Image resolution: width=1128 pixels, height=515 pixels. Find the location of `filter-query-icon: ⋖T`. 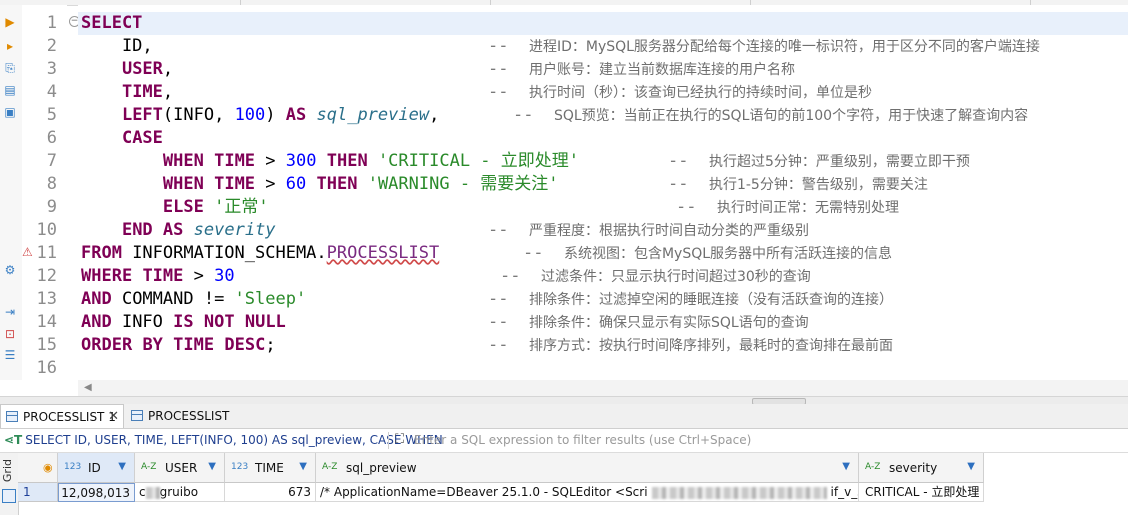

filter-query-icon: ⋖T is located at coordinates (13, 440).